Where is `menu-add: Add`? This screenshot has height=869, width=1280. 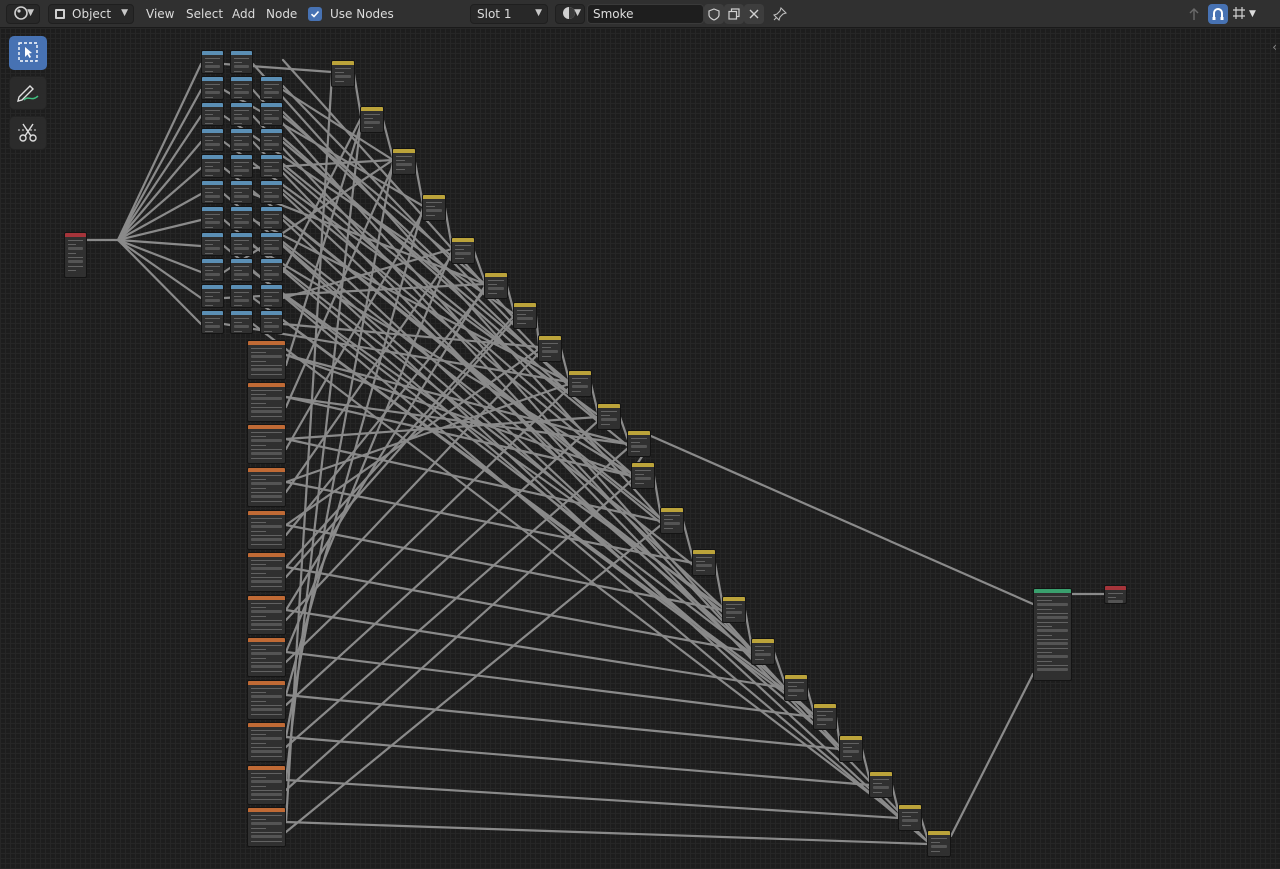 menu-add: Add is located at coordinates (243, 14).